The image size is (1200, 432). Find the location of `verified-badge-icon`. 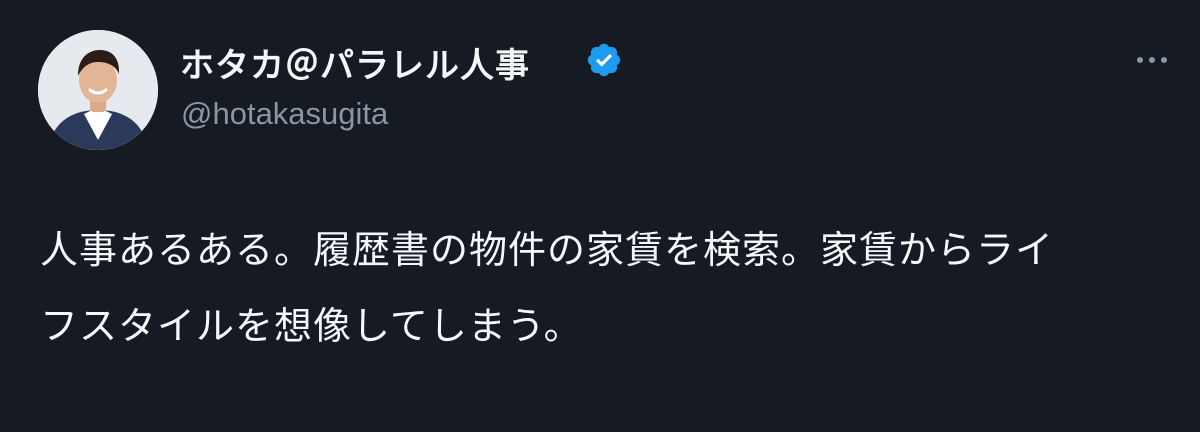

verified-badge-icon is located at coordinates (604, 60).